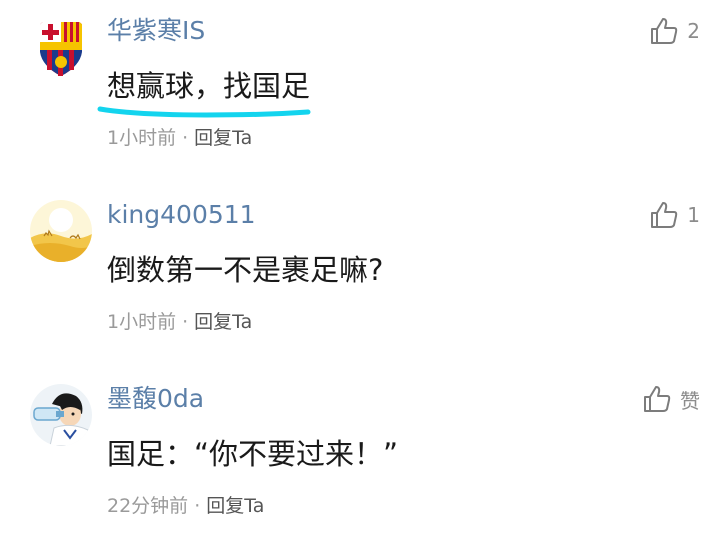 The height and width of the screenshot is (552, 720). Describe the element at coordinates (148, 506) in the screenshot. I see `comment-time: 22分钟前` at that location.